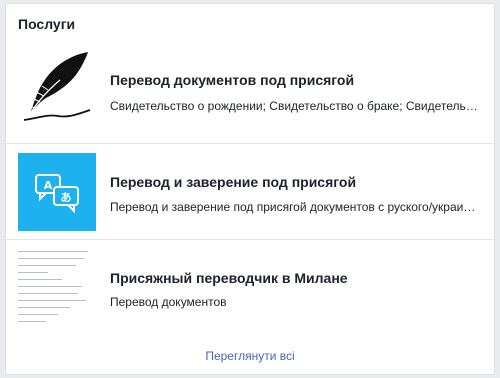 This screenshot has height=378, width=500. What do you see at coordinates (48, 185) in the screenshot?
I see `svg-text: A` at bounding box center [48, 185].